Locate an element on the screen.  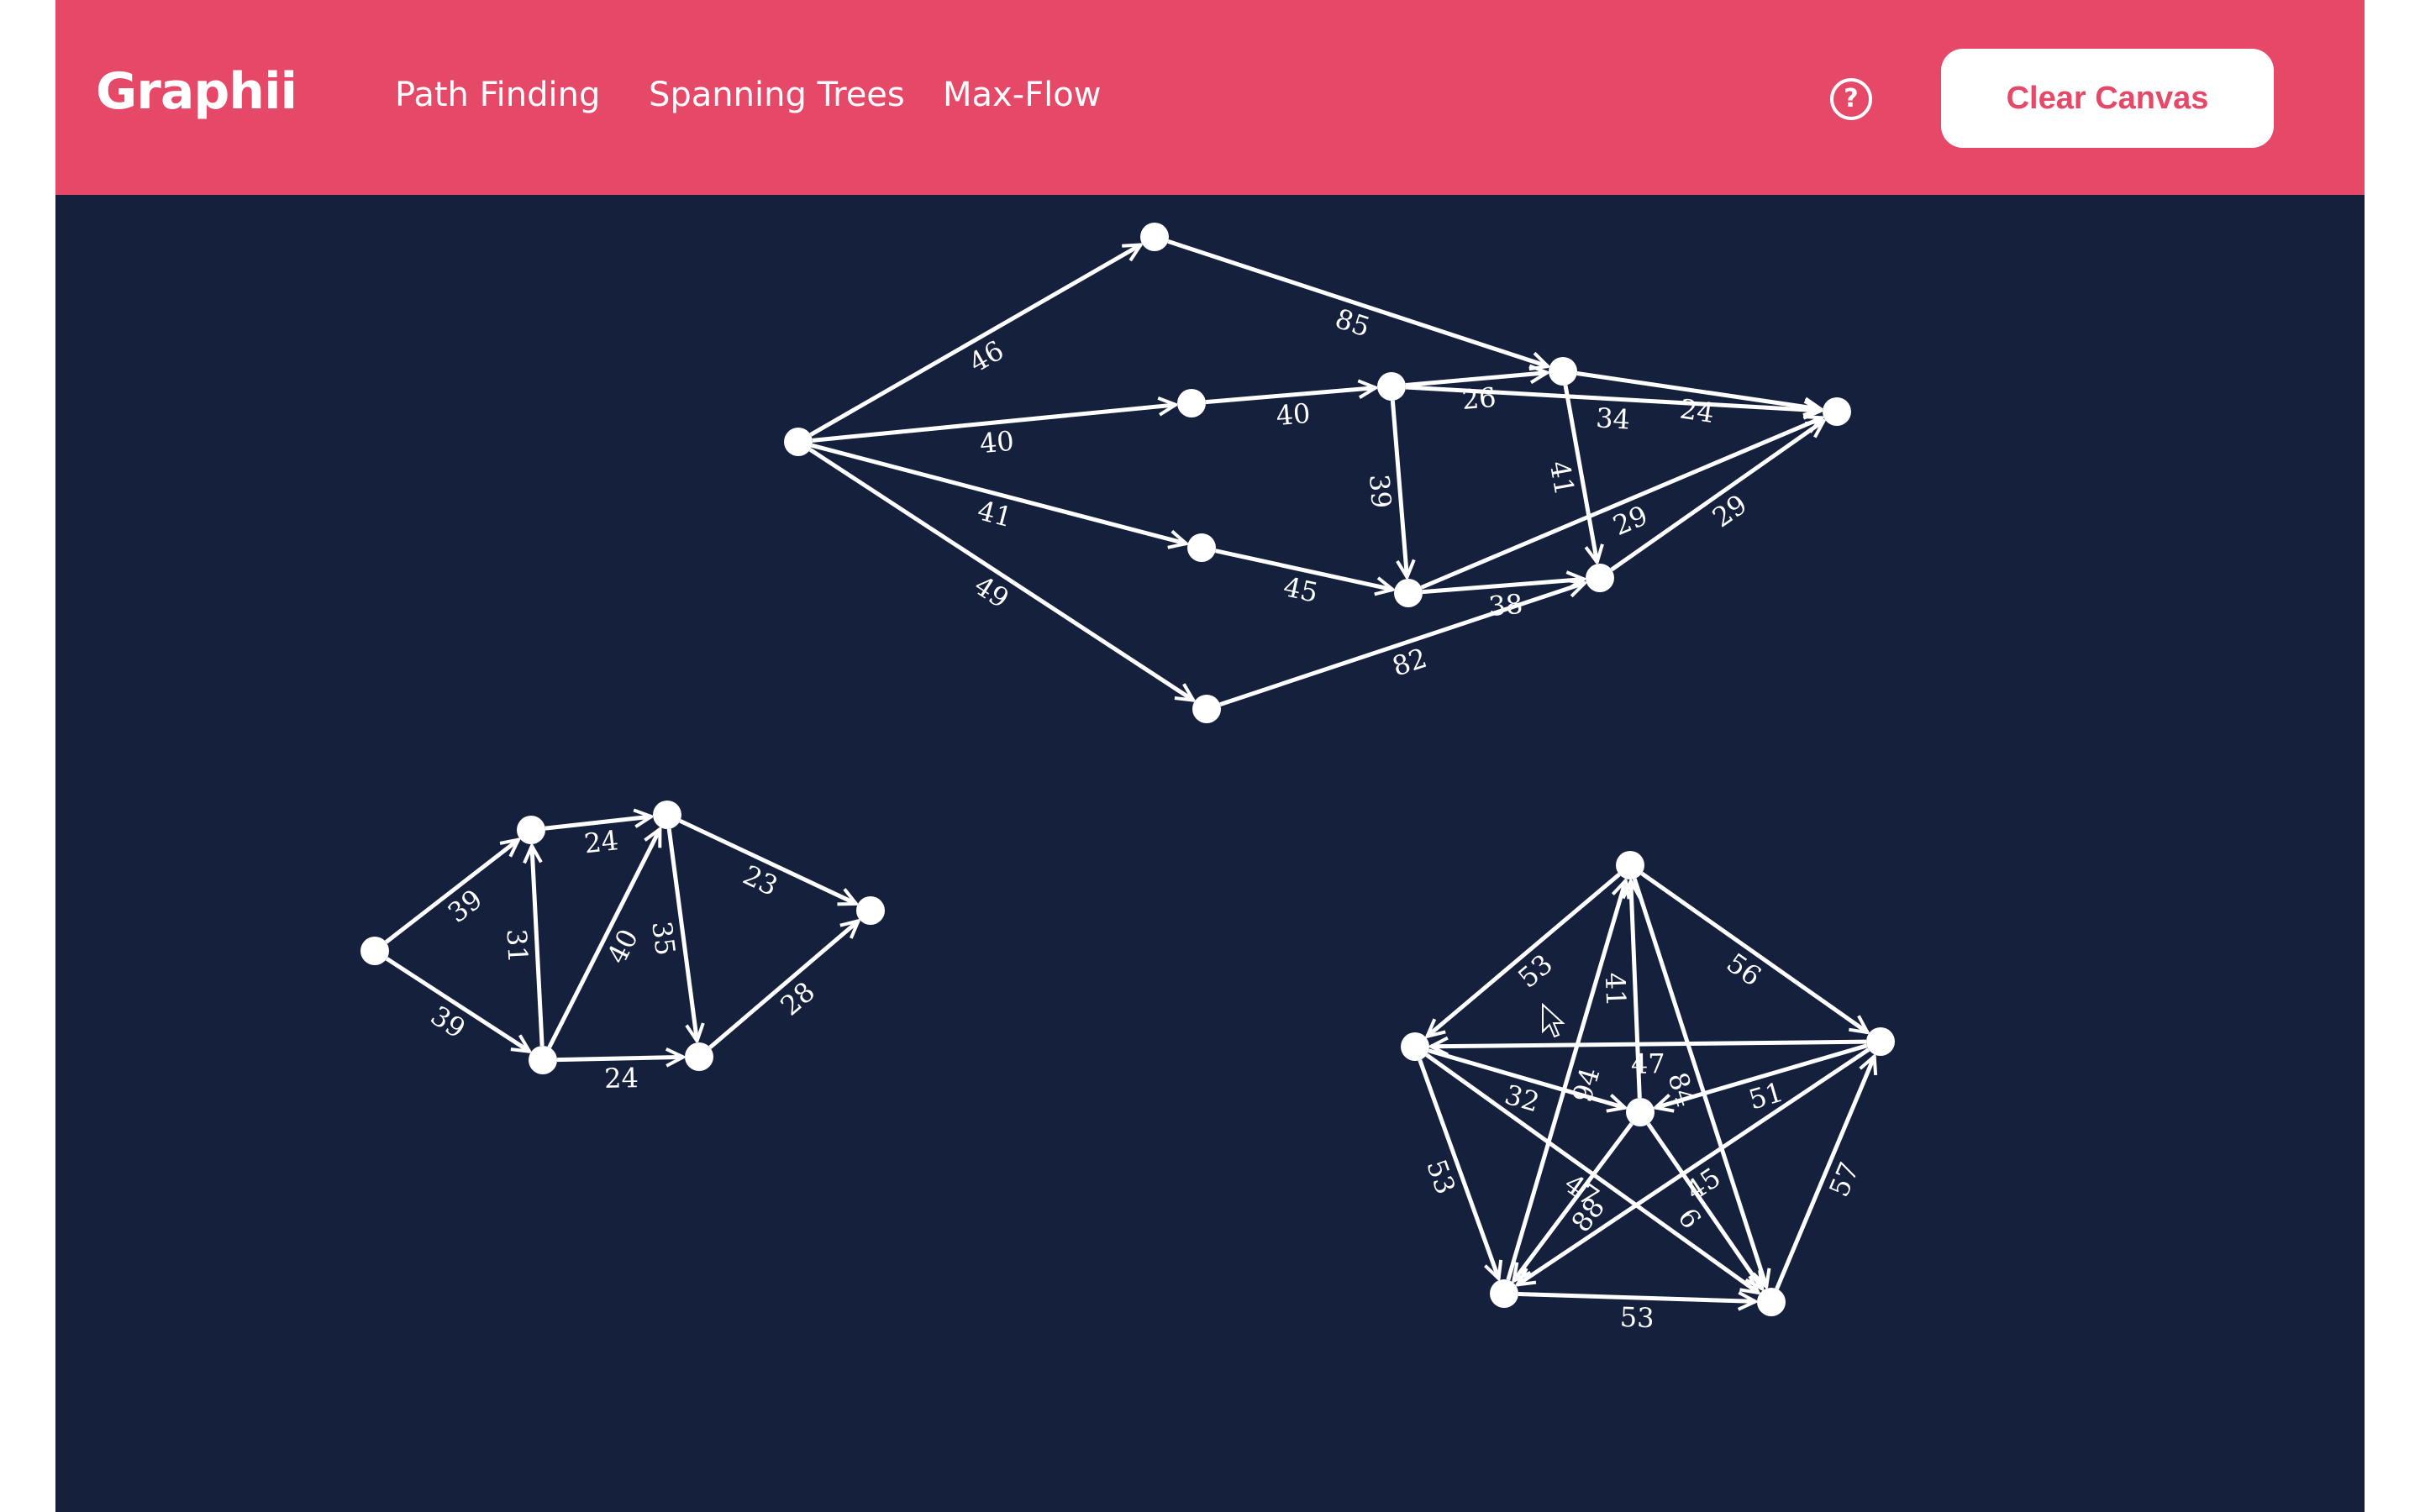
graph-left: 39392431 40 35232428 is located at coordinates (622, 948).